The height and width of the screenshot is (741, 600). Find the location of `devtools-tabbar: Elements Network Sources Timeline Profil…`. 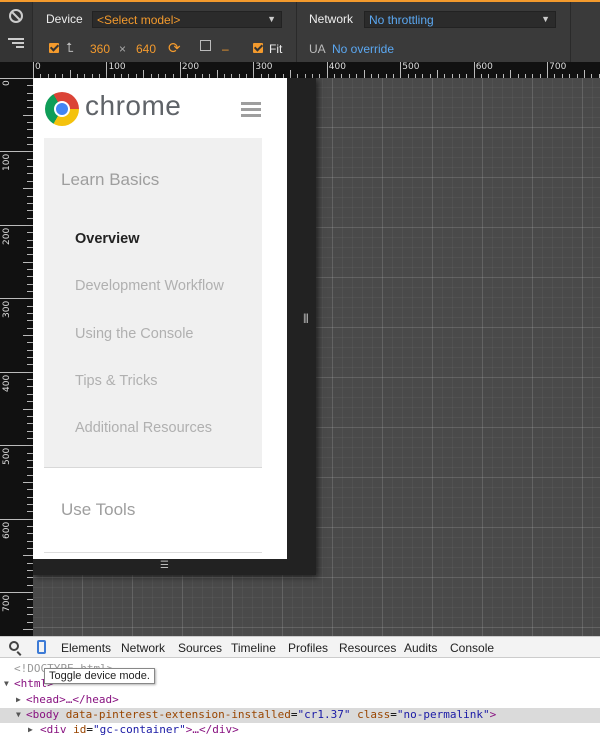

devtools-tabbar: Elements Network Sources Timeline Profil… is located at coordinates (300, 647).